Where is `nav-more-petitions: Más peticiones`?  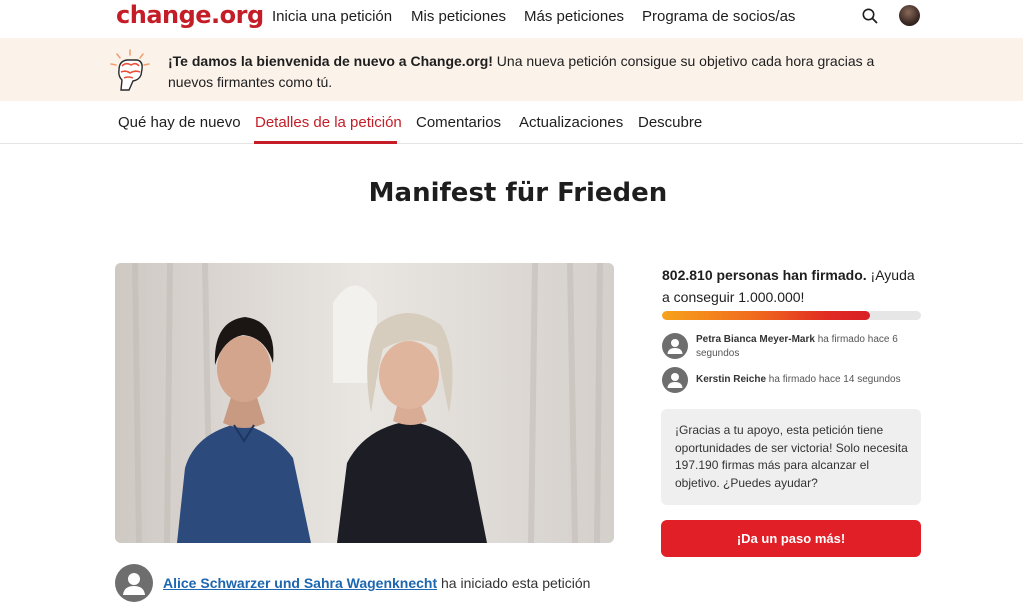 nav-more-petitions: Más peticiones is located at coordinates (574, 16).